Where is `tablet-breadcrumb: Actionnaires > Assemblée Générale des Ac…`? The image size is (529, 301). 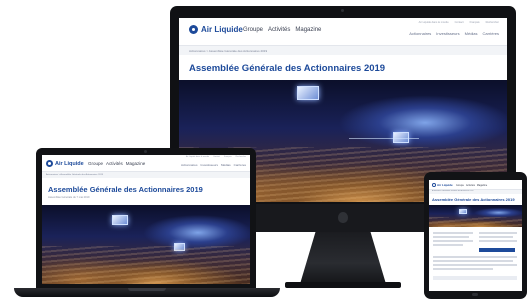
tablet-breadcrumb: Actionnaires > Assemblée Générale des Ac… is located at coordinates (475, 192).